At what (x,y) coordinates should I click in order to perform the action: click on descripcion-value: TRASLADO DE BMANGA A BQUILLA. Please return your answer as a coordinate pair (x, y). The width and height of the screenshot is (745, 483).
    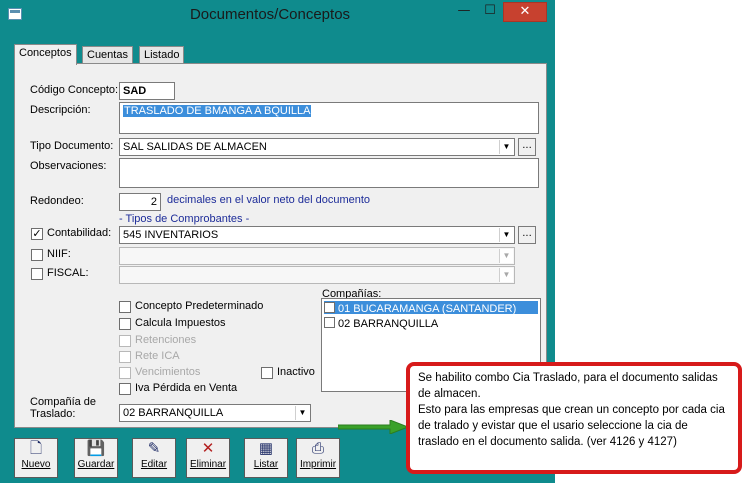
    Looking at the image, I should click on (217, 111).